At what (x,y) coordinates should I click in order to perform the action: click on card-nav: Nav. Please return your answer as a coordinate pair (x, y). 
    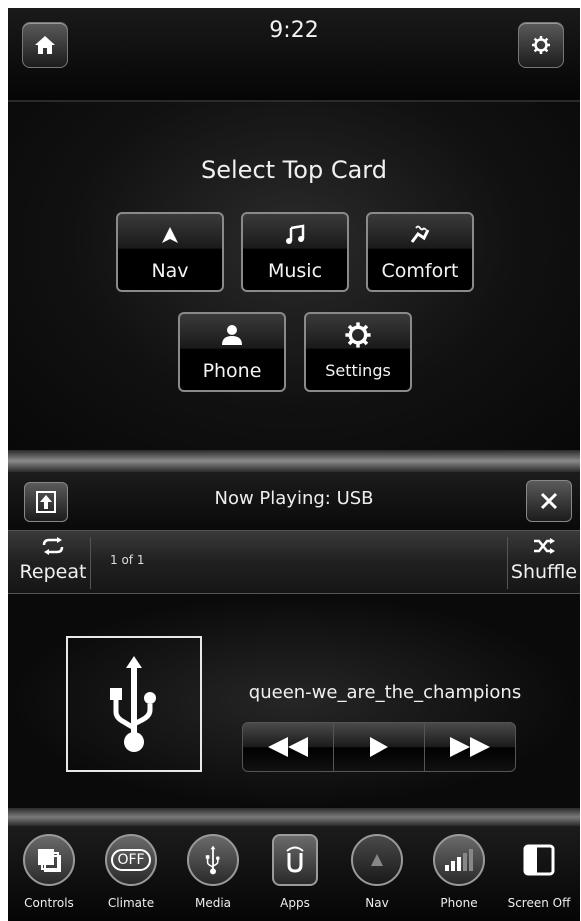
    Looking at the image, I should click on (170, 252).